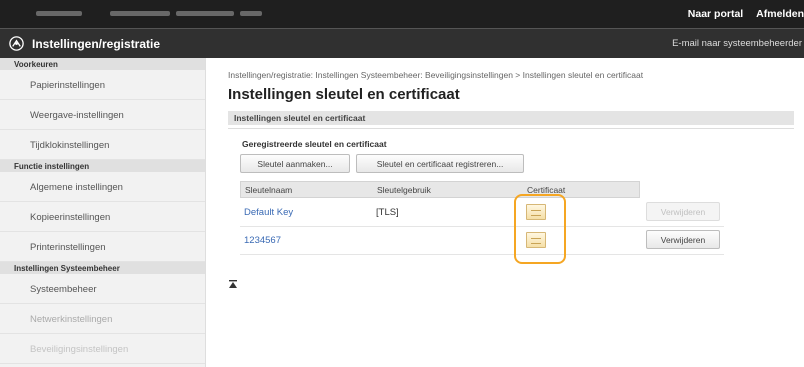  What do you see at coordinates (402, 14) in the screenshot?
I see `top-bar: Naar portal Afmelden` at bounding box center [402, 14].